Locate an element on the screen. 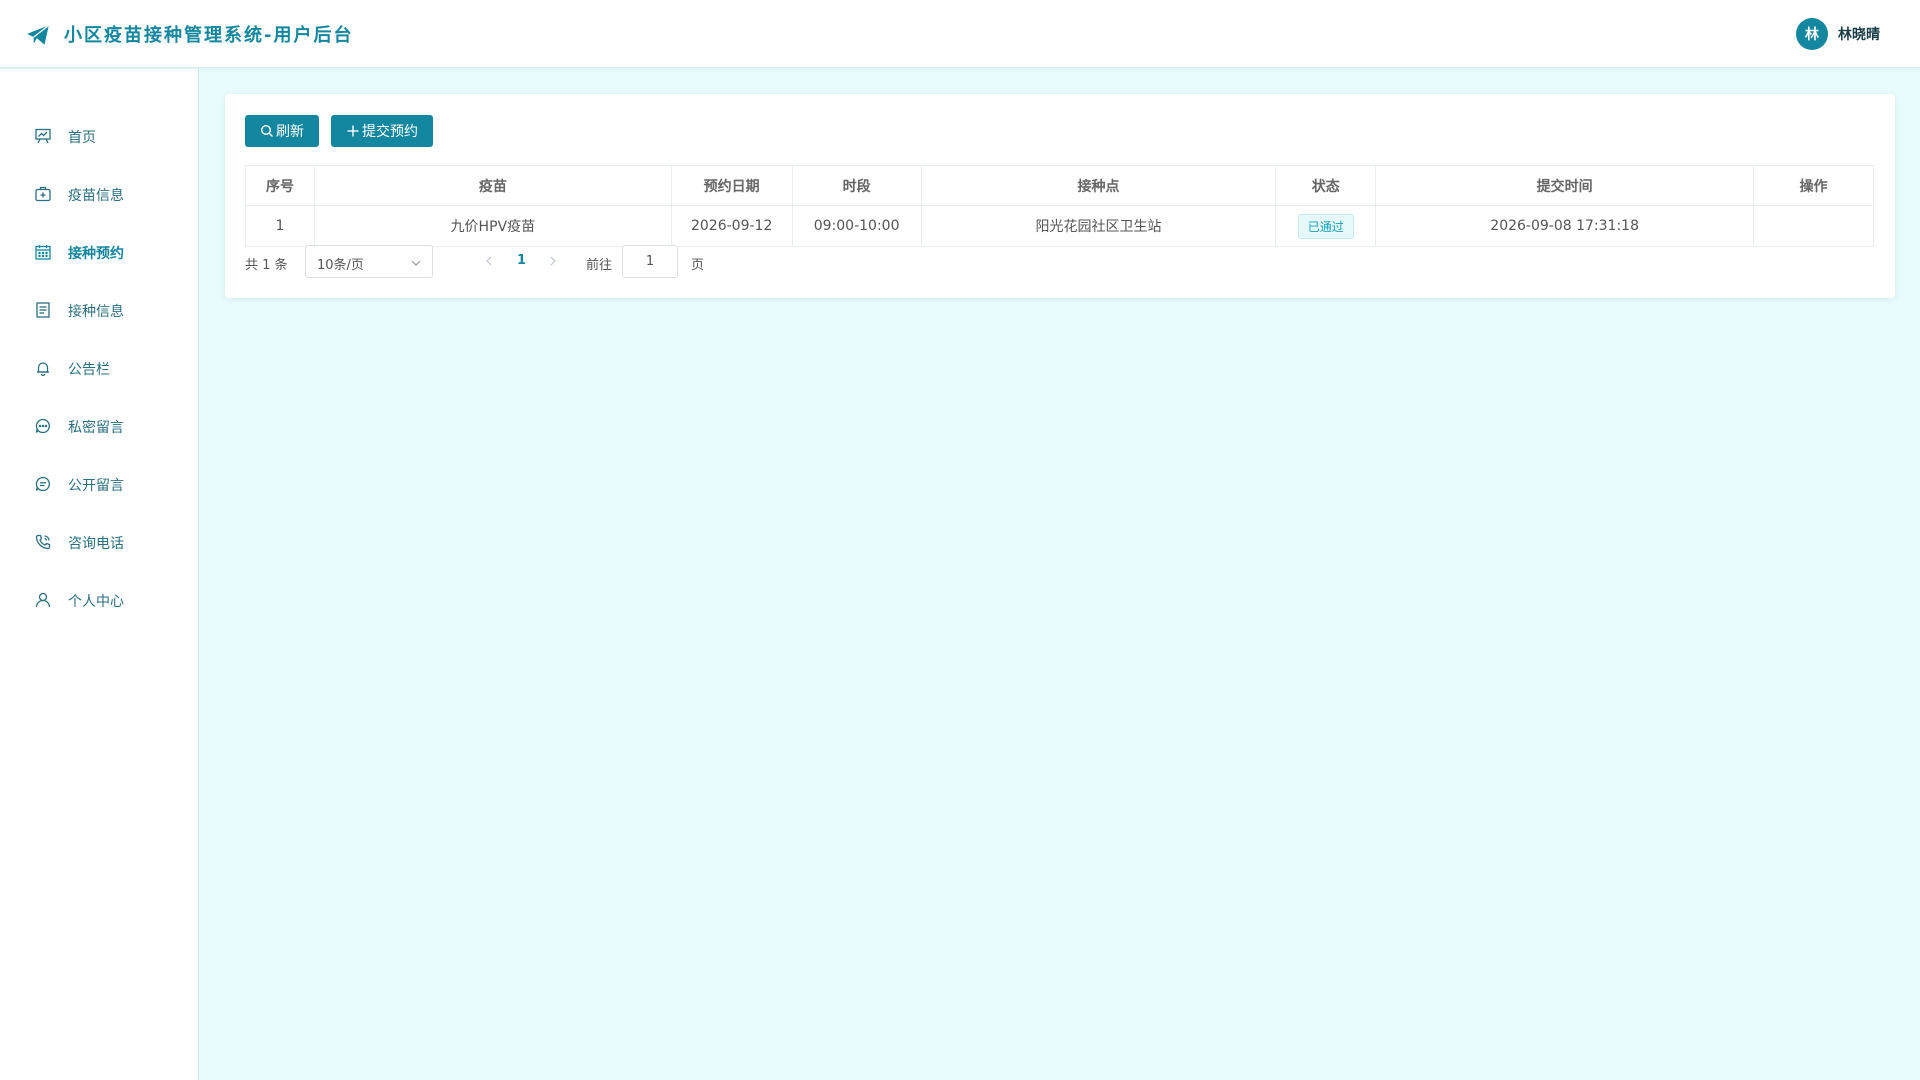  submit-booking-label: 提交预约 is located at coordinates (390, 131).